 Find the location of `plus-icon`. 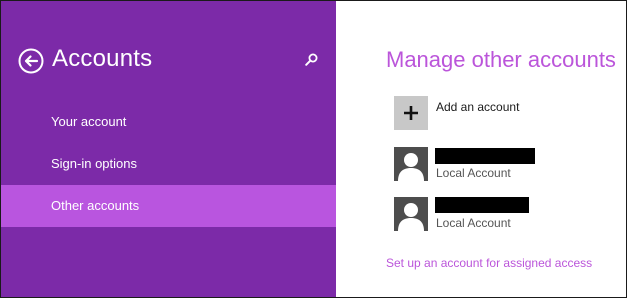

plus-icon is located at coordinates (411, 113).